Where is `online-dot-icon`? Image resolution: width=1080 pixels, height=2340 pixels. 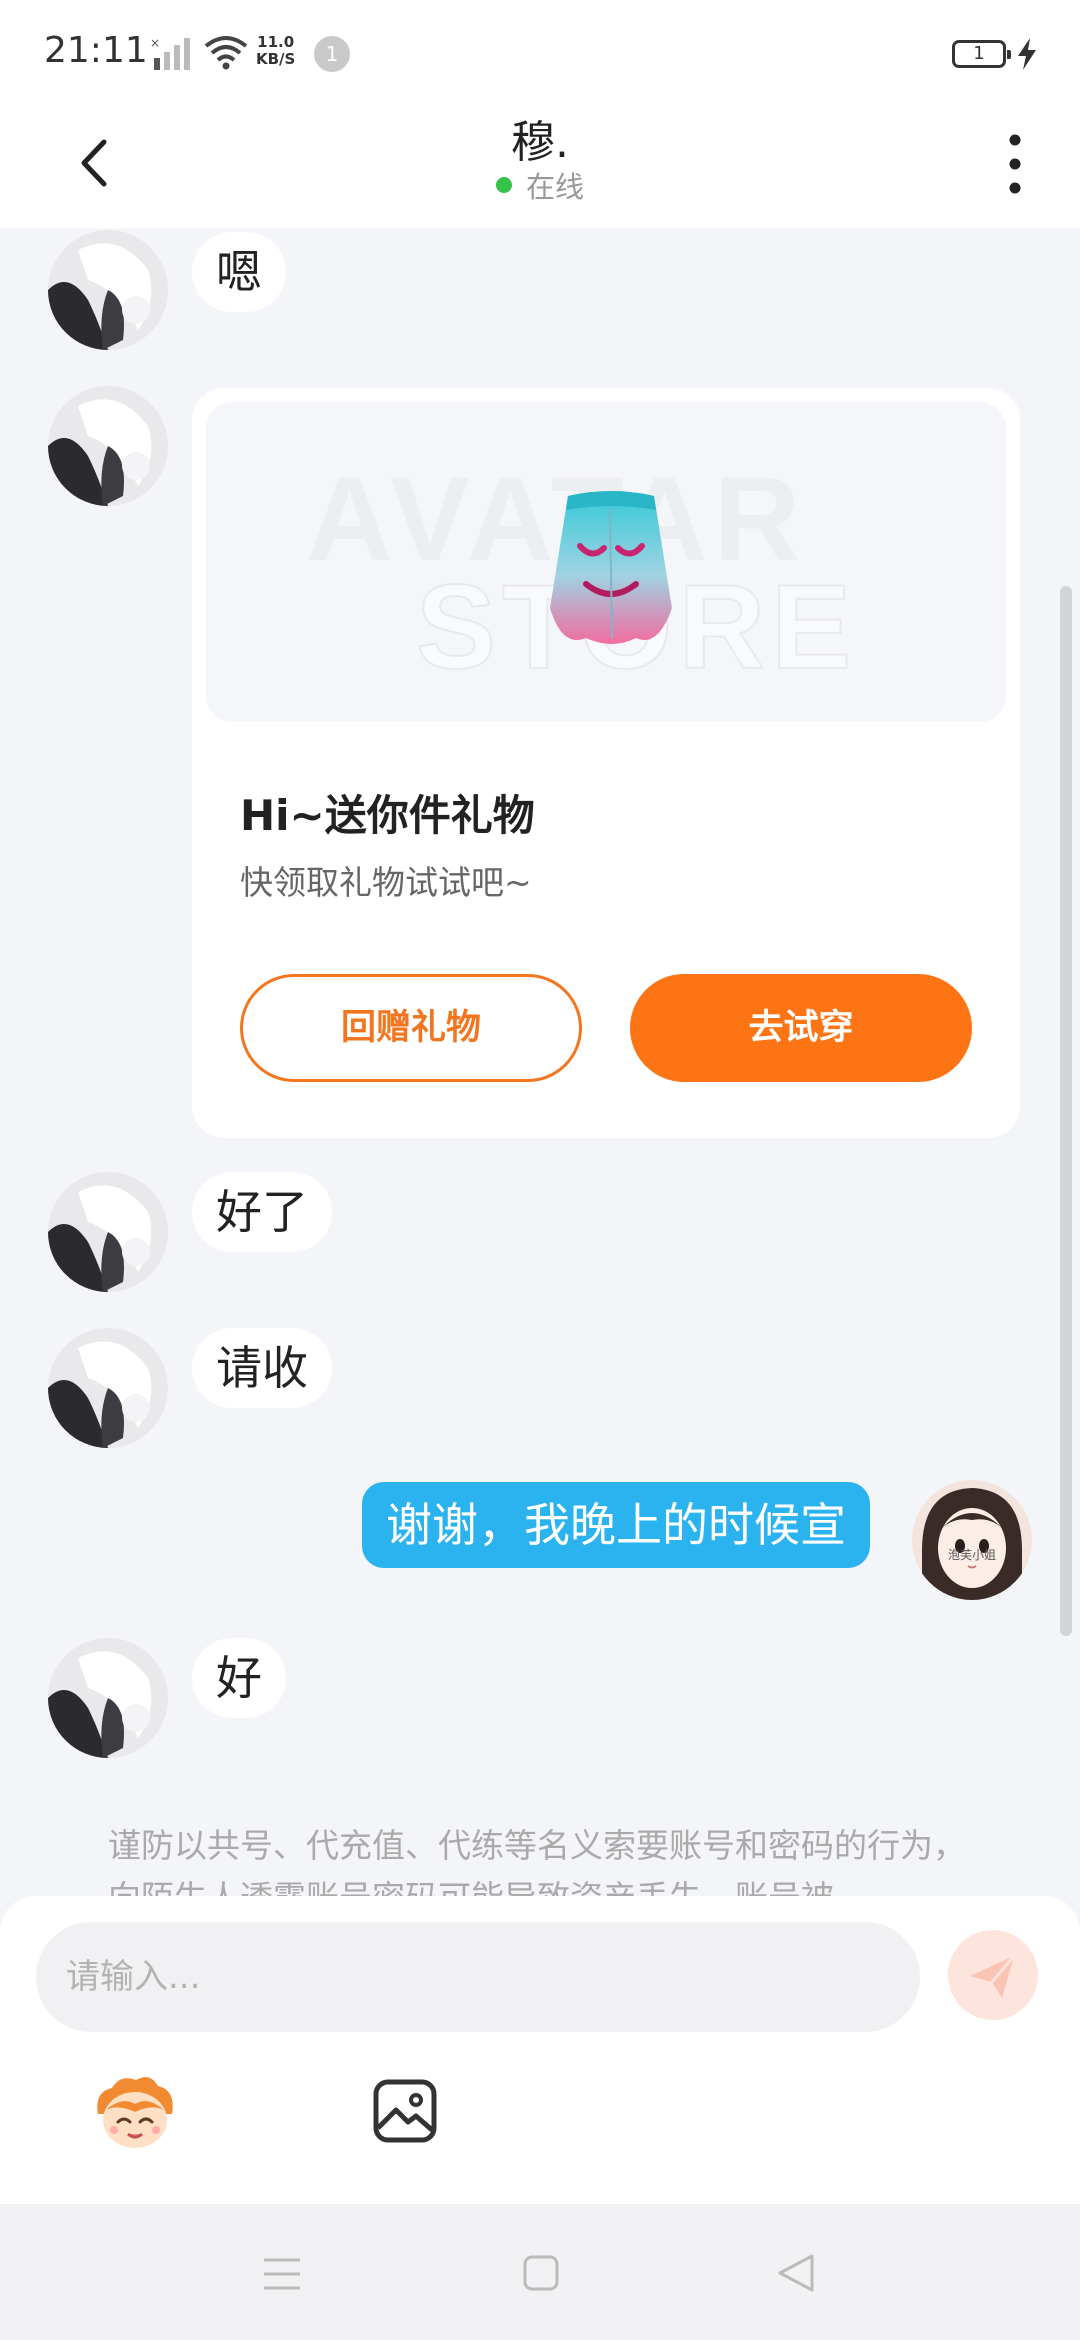 online-dot-icon is located at coordinates (503, 185).